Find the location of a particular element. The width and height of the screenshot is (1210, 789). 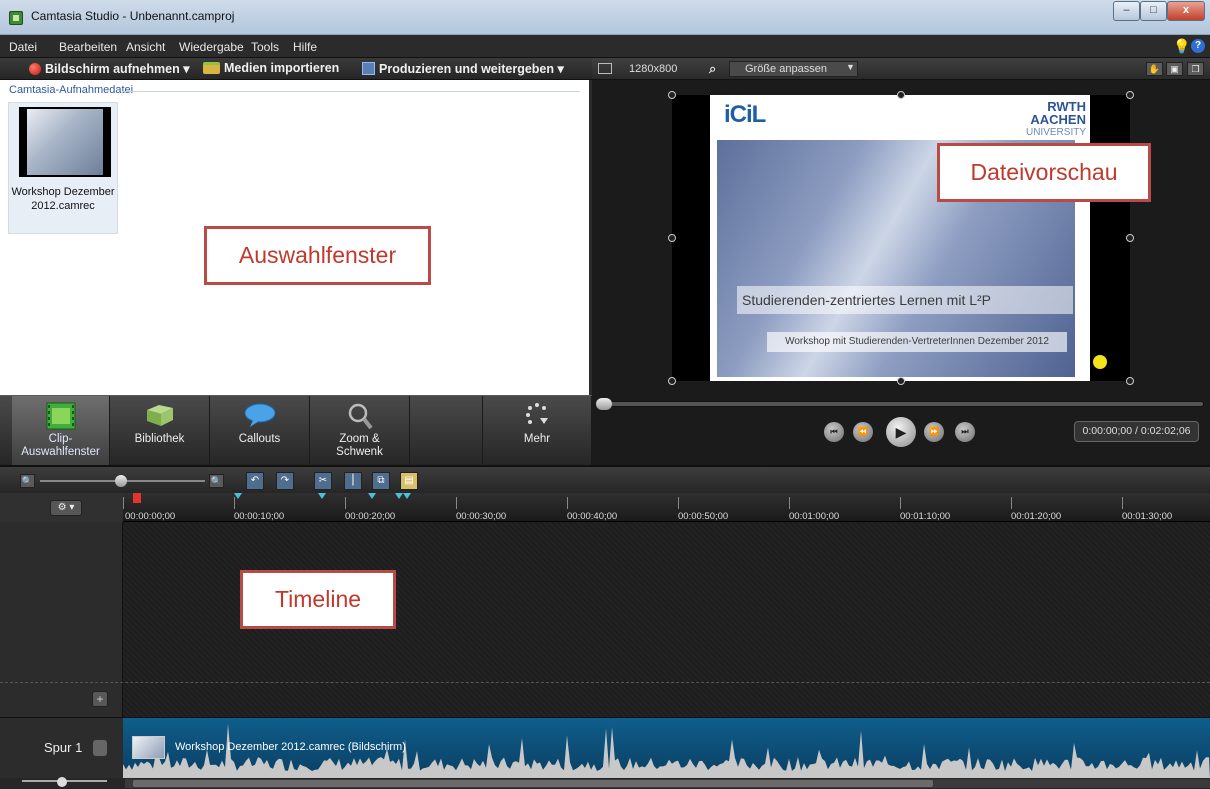

produce-share-label: Produzieren und weitergeben ▾ is located at coordinates (471, 69).